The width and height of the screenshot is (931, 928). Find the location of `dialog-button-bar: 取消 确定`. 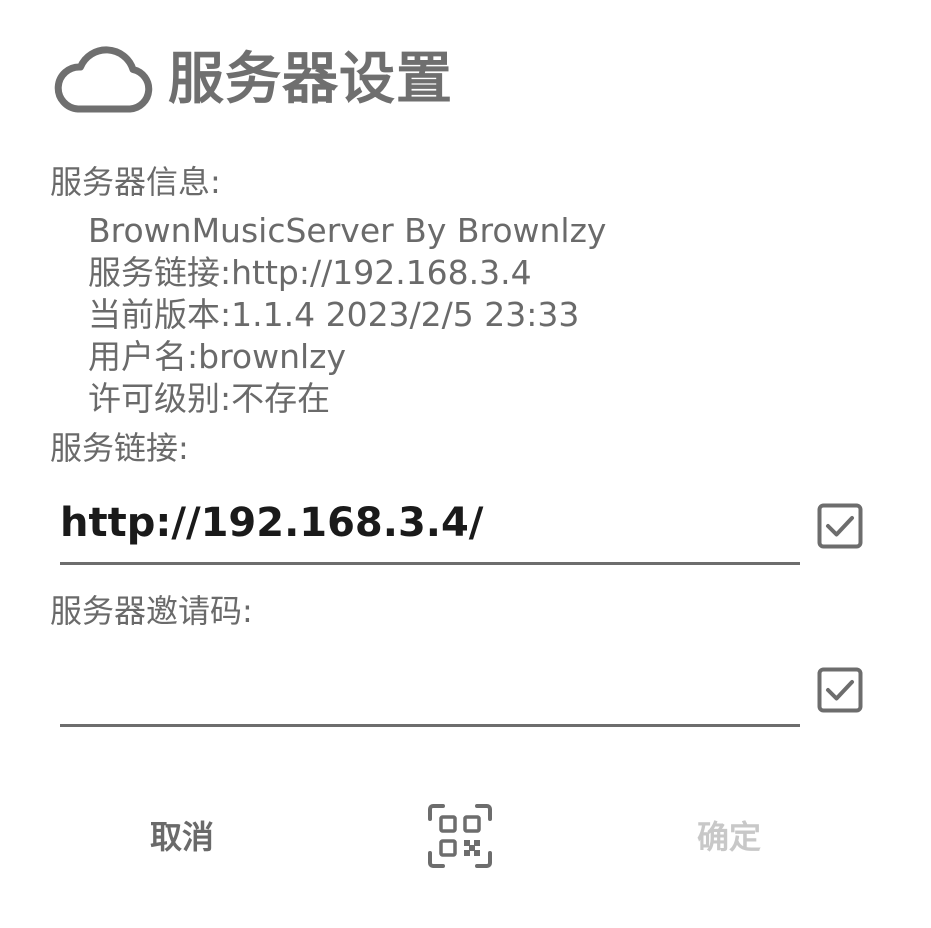

dialog-button-bar: 取消 确定 is located at coordinates (465, 840).